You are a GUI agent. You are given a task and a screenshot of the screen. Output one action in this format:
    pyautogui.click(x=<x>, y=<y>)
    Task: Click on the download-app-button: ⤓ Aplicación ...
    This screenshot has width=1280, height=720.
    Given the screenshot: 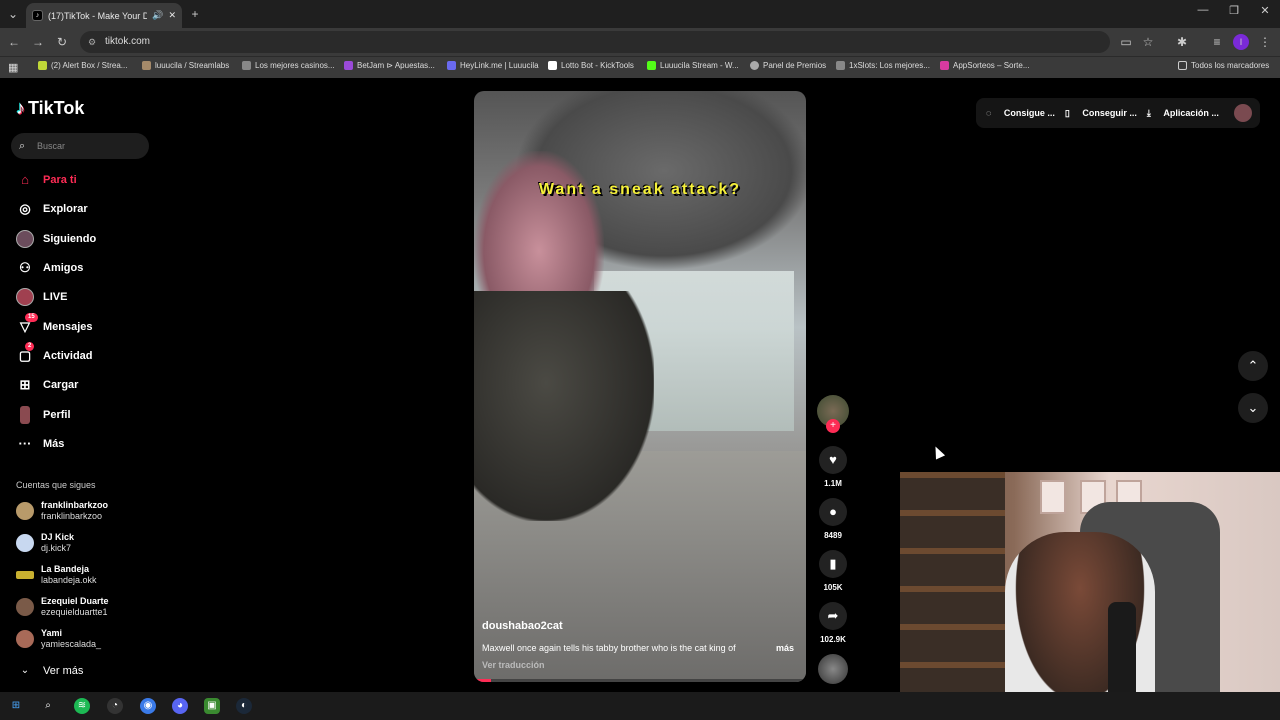 What is the action you would take?
    pyautogui.click(x=1183, y=113)
    